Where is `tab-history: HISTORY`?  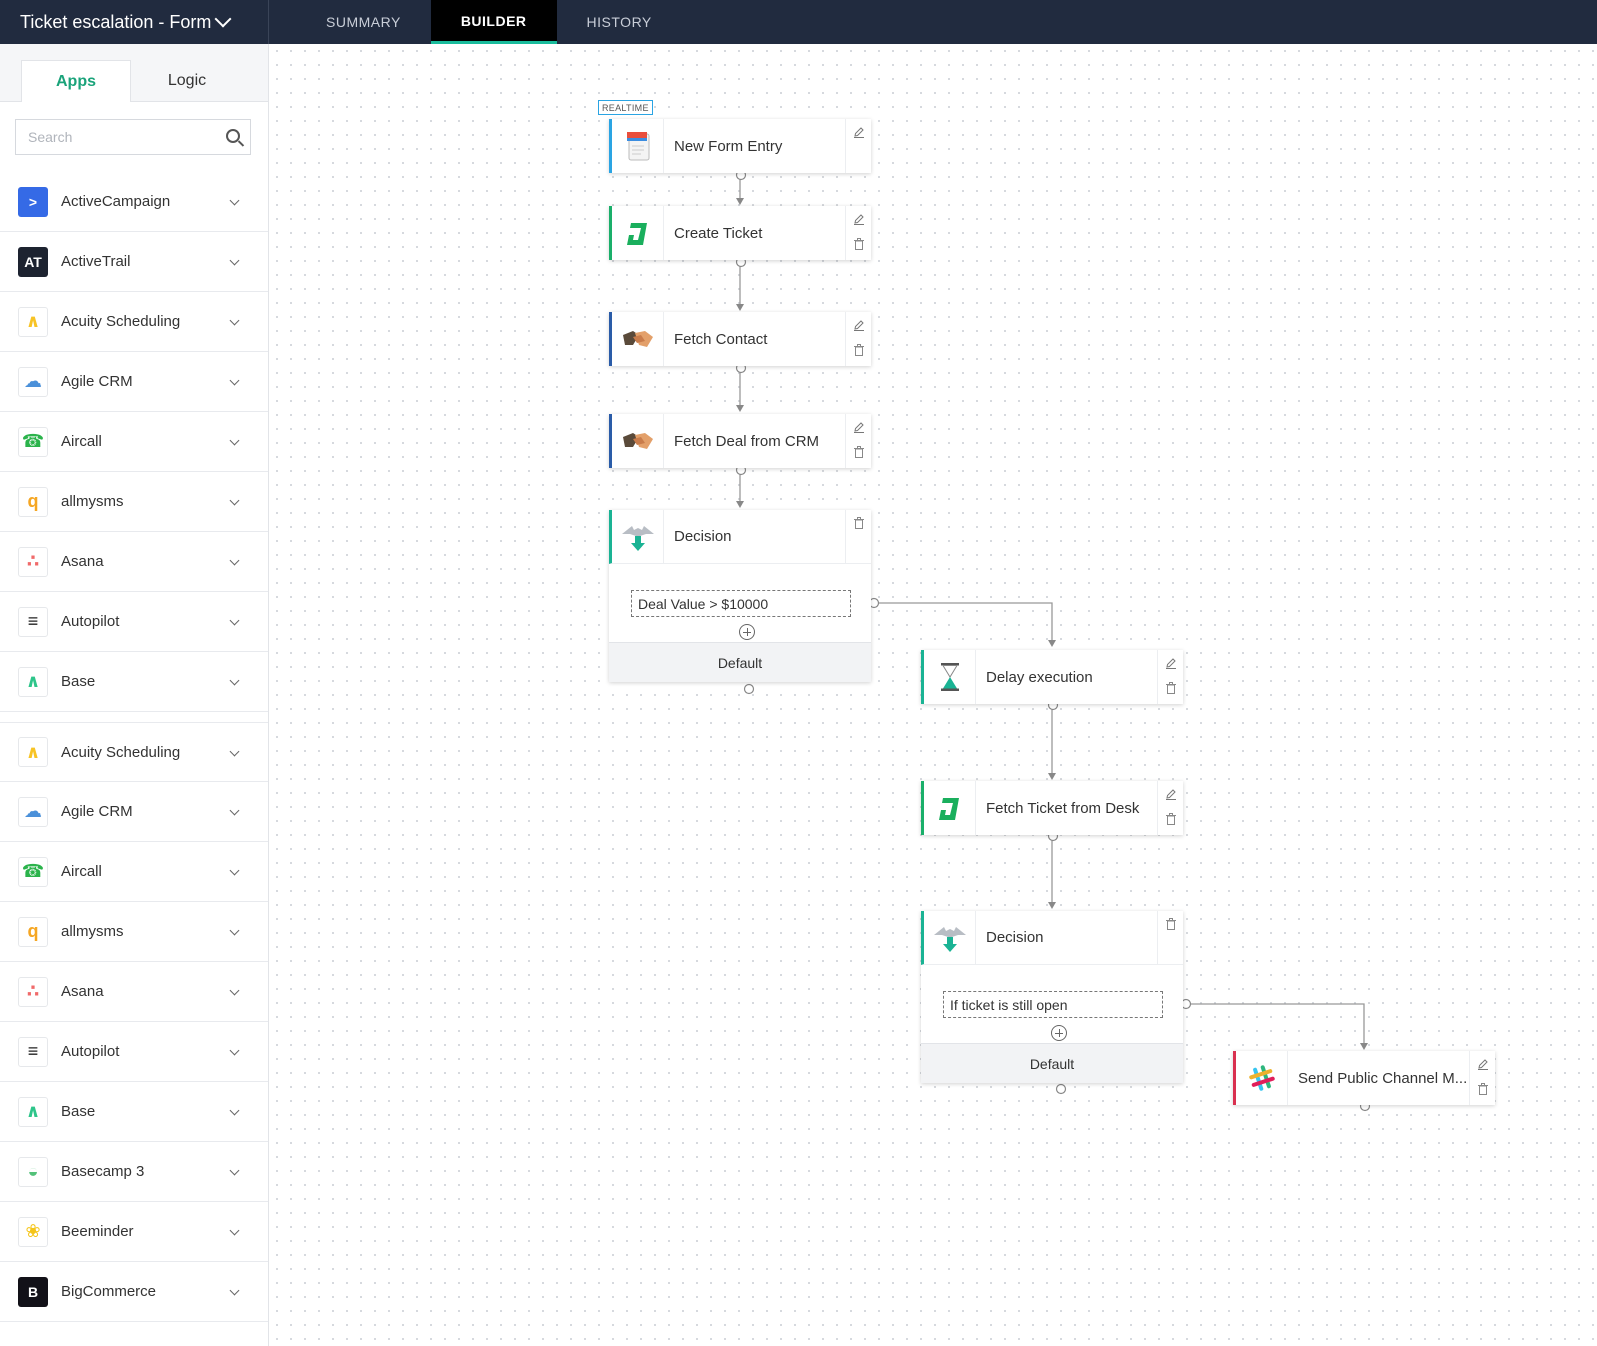 tab-history: HISTORY is located at coordinates (619, 22).